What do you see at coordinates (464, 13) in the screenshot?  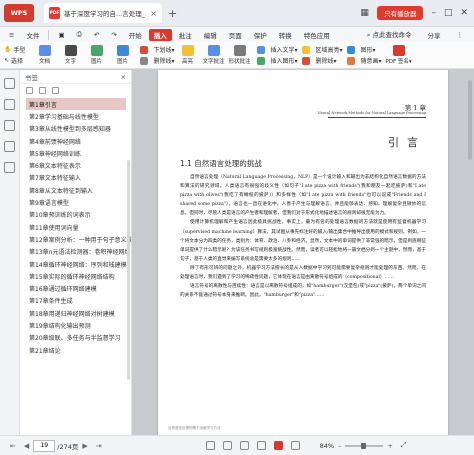 I see `close-window-icon: ✕` at bounding box center [464, 13].